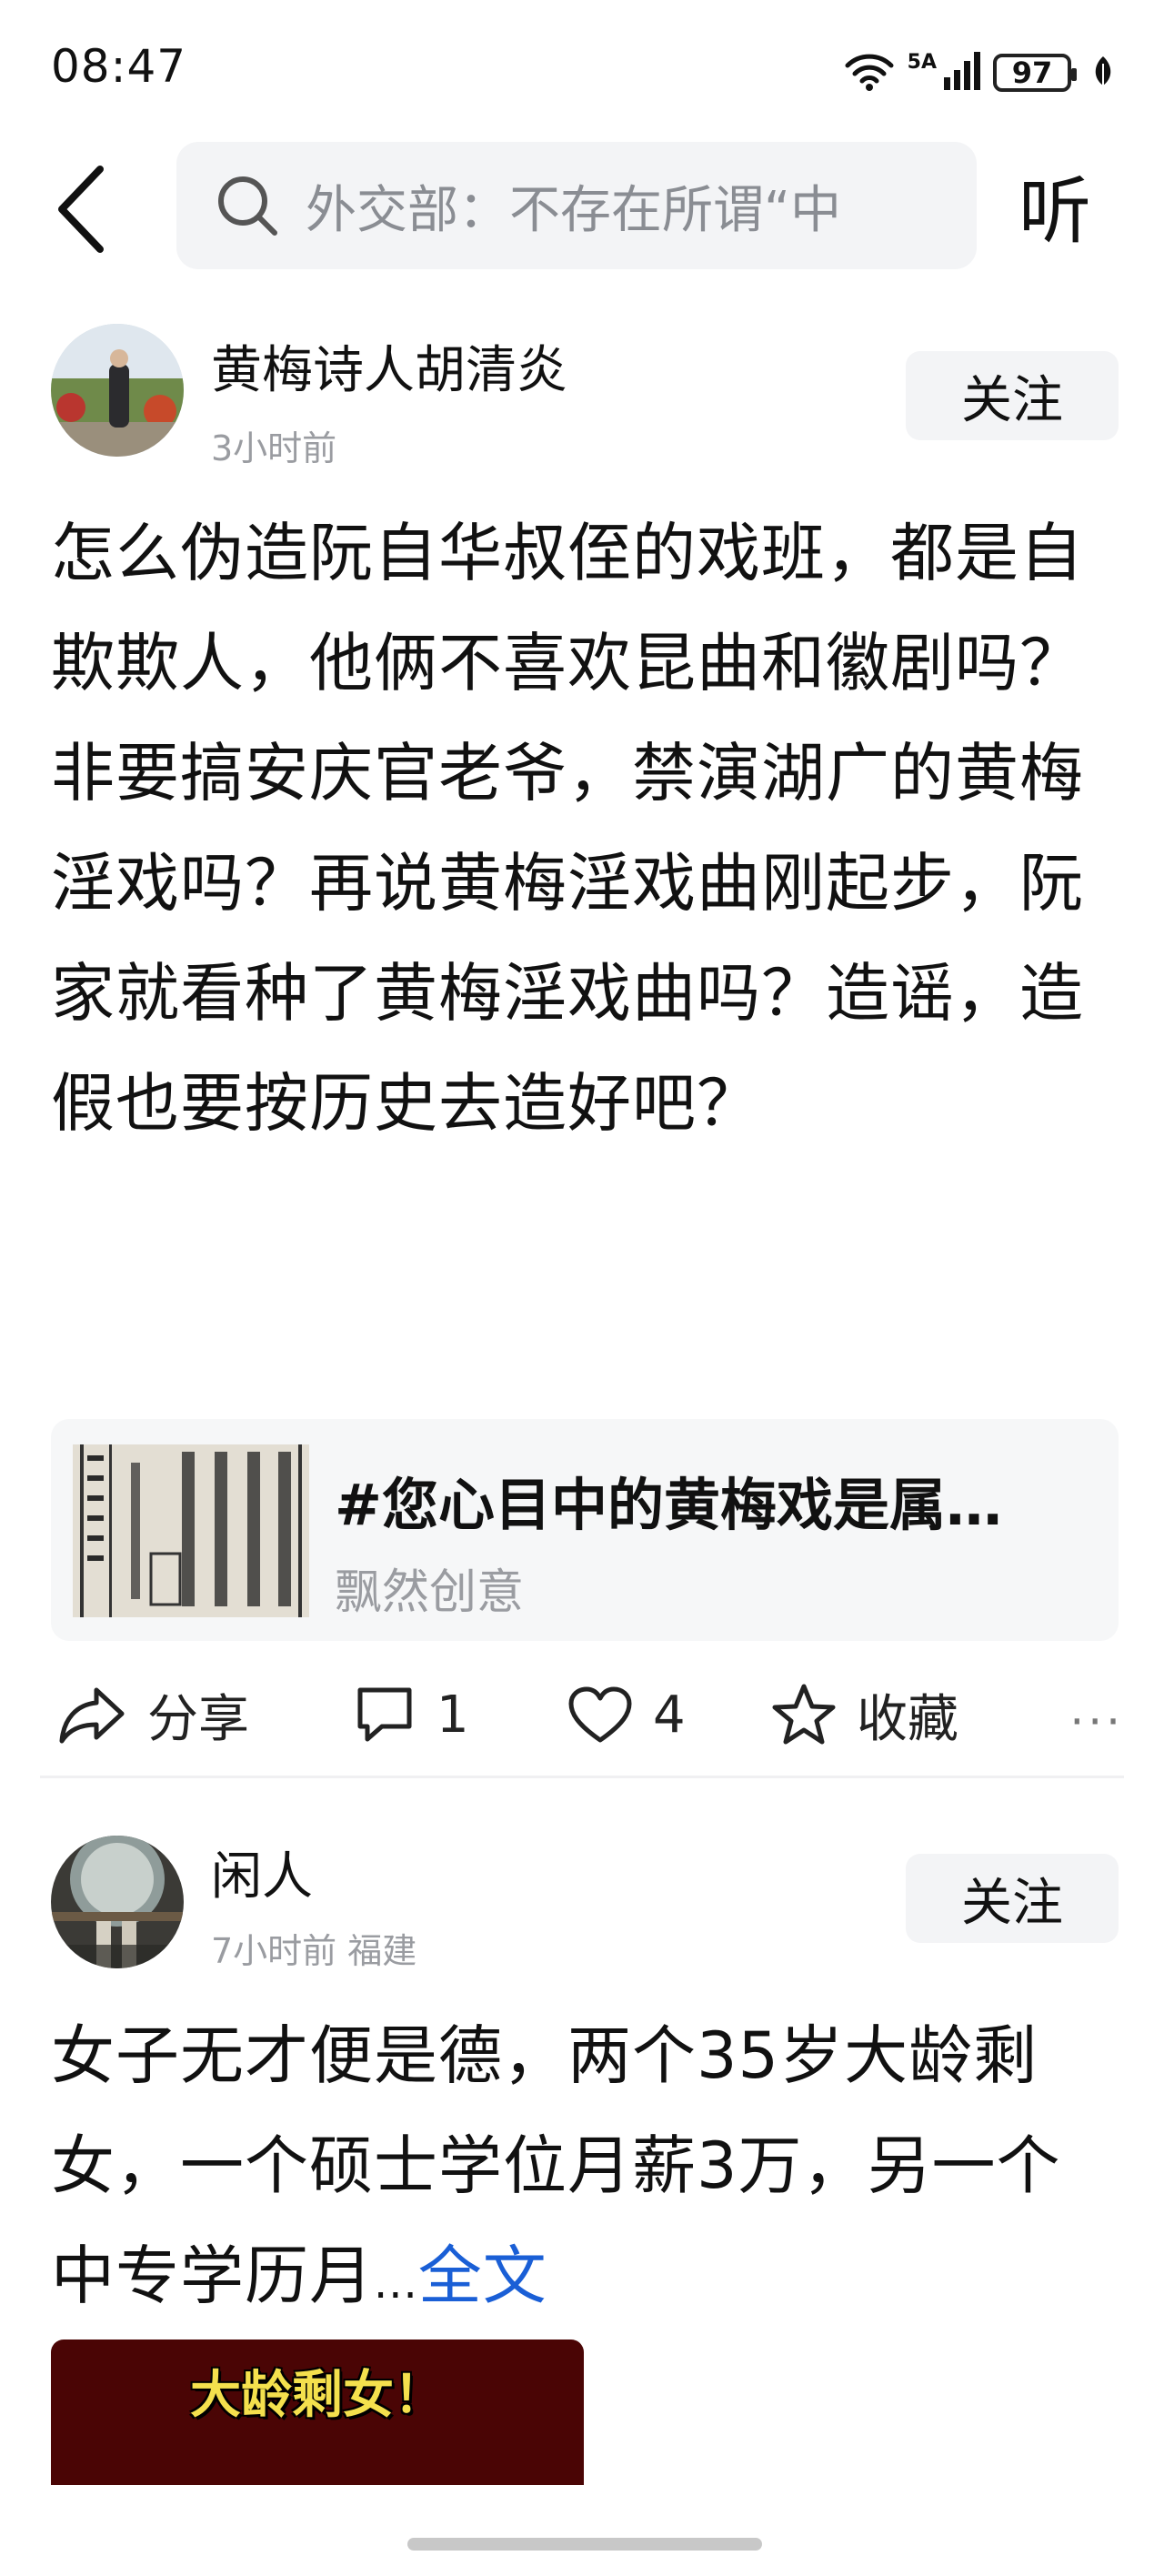  I want to click on post-timestamp: 3小时前, so click(274, 448).